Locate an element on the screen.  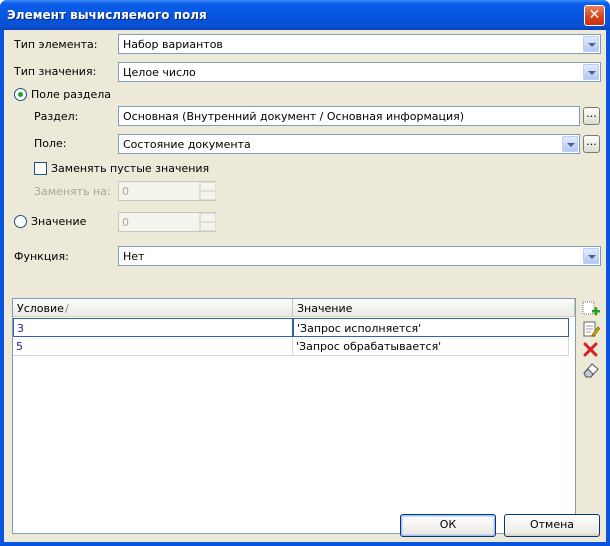
cancel-button: Отмена is located at coordinates (552, 525).